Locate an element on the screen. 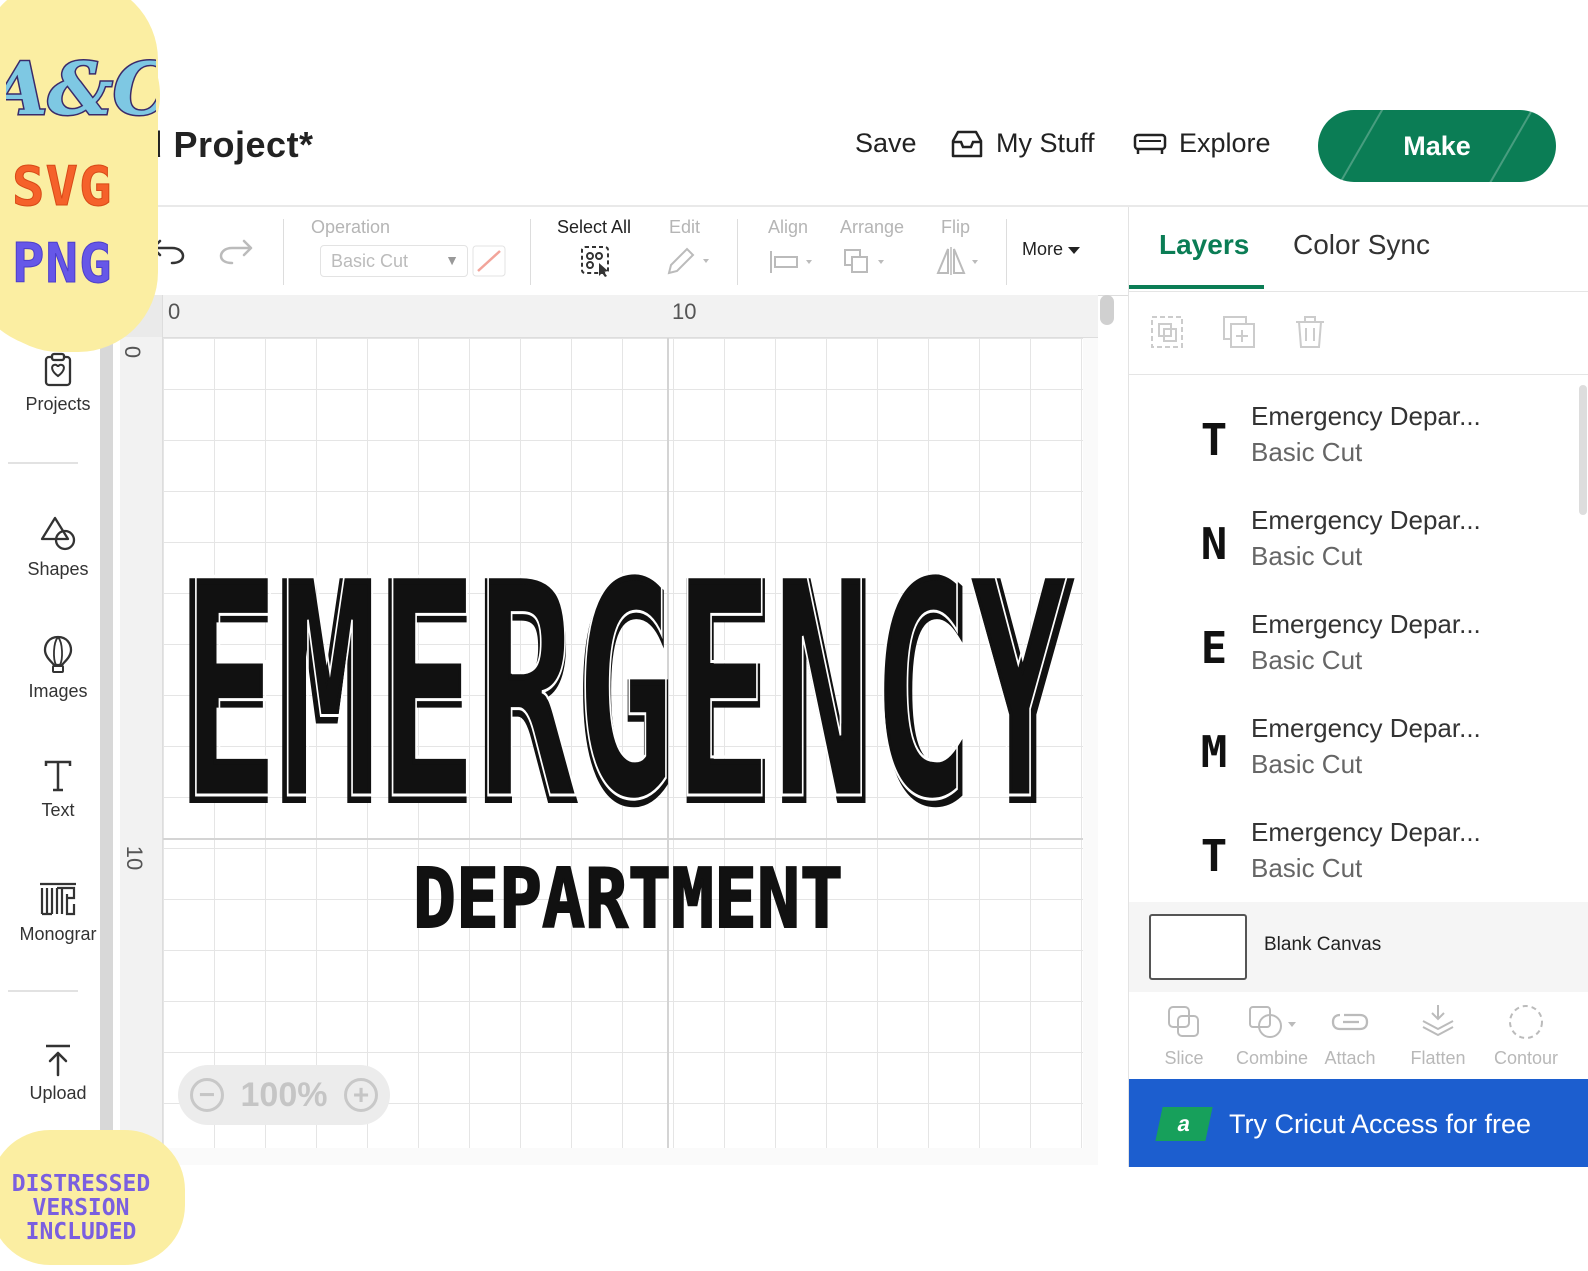 This screenshot has height=1271, width=1588. sidebar-item-shapes: Shapes is located at coordinates (58, 547).